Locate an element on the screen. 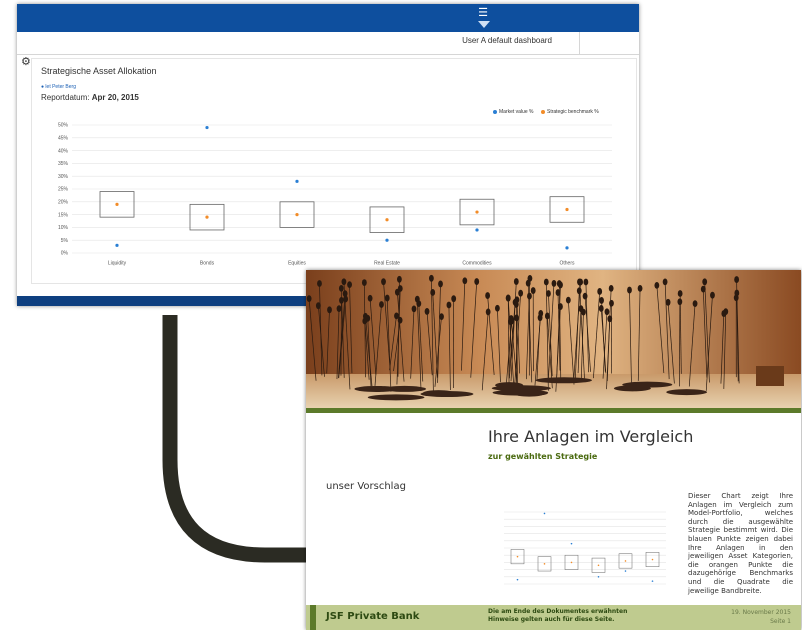  proposal-label: unser Vorschlag is located at coordinates (366, 486).